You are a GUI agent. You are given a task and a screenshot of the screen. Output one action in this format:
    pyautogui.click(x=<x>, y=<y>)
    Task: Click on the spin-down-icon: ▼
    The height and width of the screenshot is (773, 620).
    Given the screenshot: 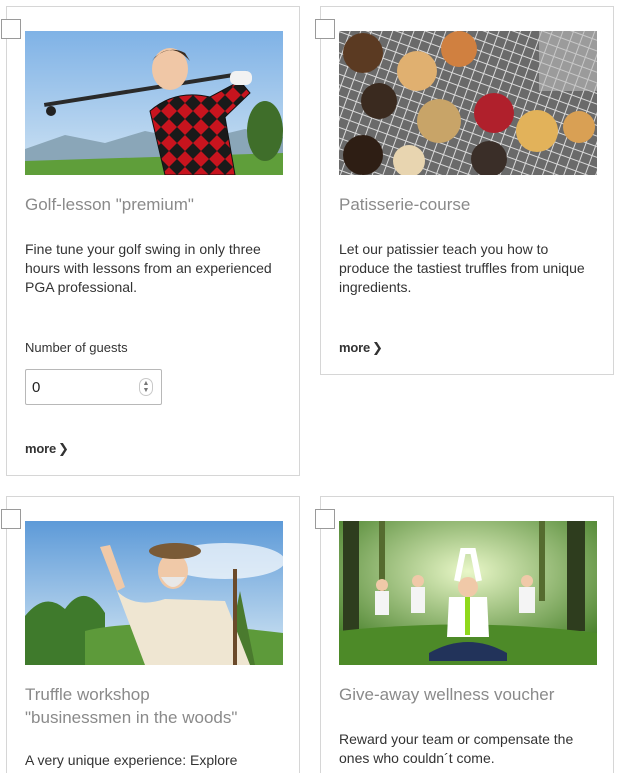 What is the action you would take?
    pyautogui.click(x=146, y=390)
    